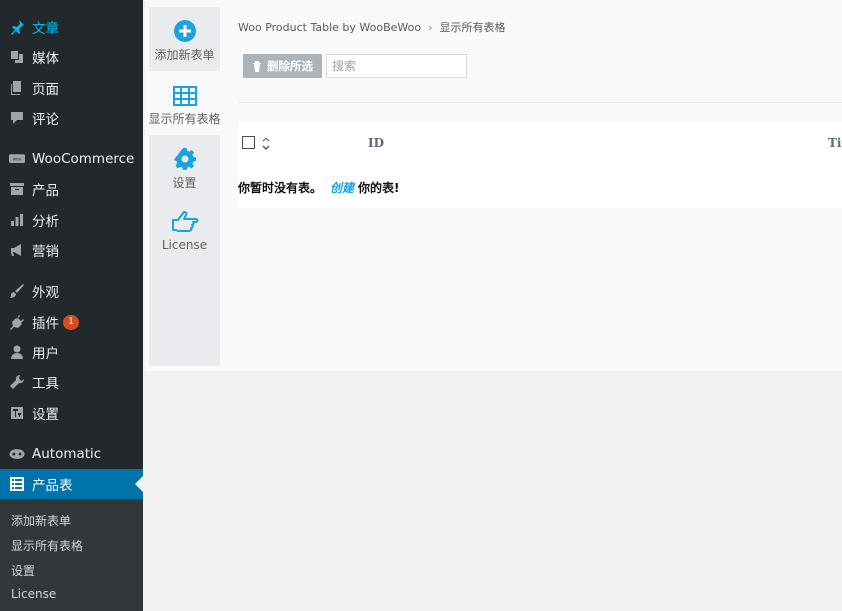  What do you see at coordinates (17, 382) in the screenshot?
I see `wrench-icon` at bounding box center [17, 382].